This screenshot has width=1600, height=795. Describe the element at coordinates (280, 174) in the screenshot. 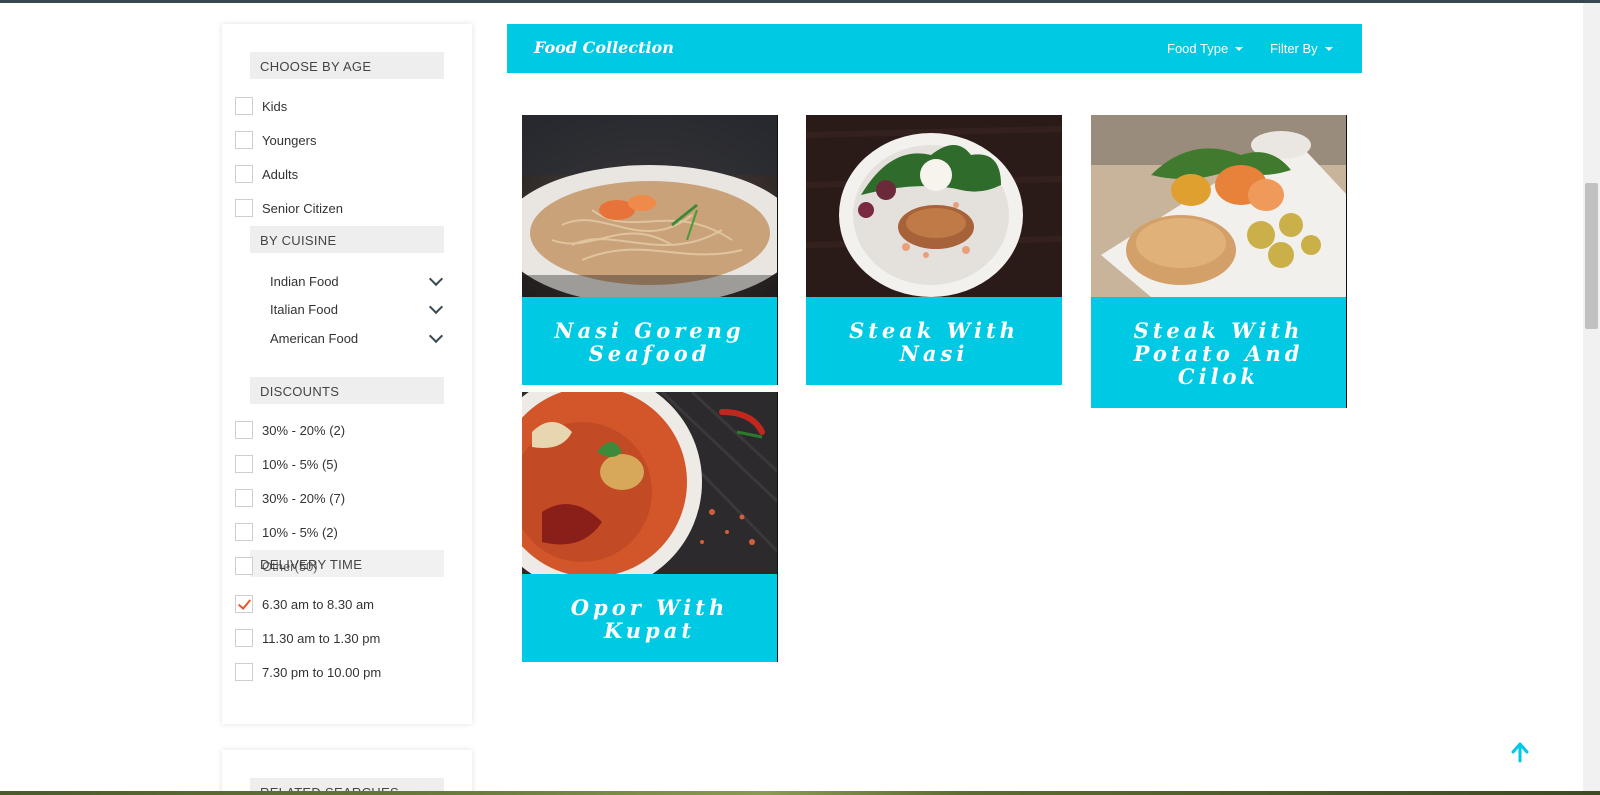

I see `checkbox-label: Adults` at that location.